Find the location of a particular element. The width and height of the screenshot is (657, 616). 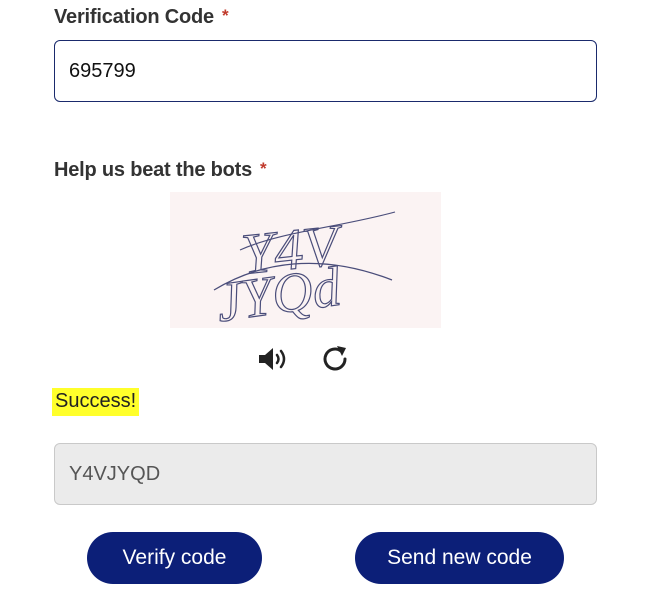

send-new-code-button: Send new code is located at coordinates (459, 558).